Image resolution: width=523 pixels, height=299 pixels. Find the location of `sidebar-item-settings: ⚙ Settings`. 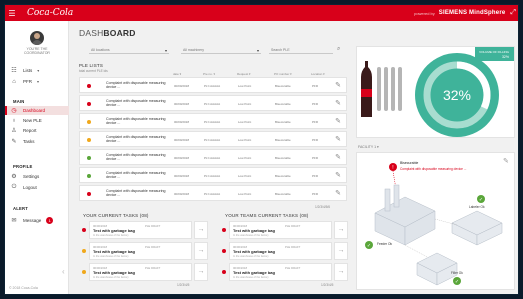

sidebar-item-settings: ⚙ Settings is located at coordinates (37, 176).